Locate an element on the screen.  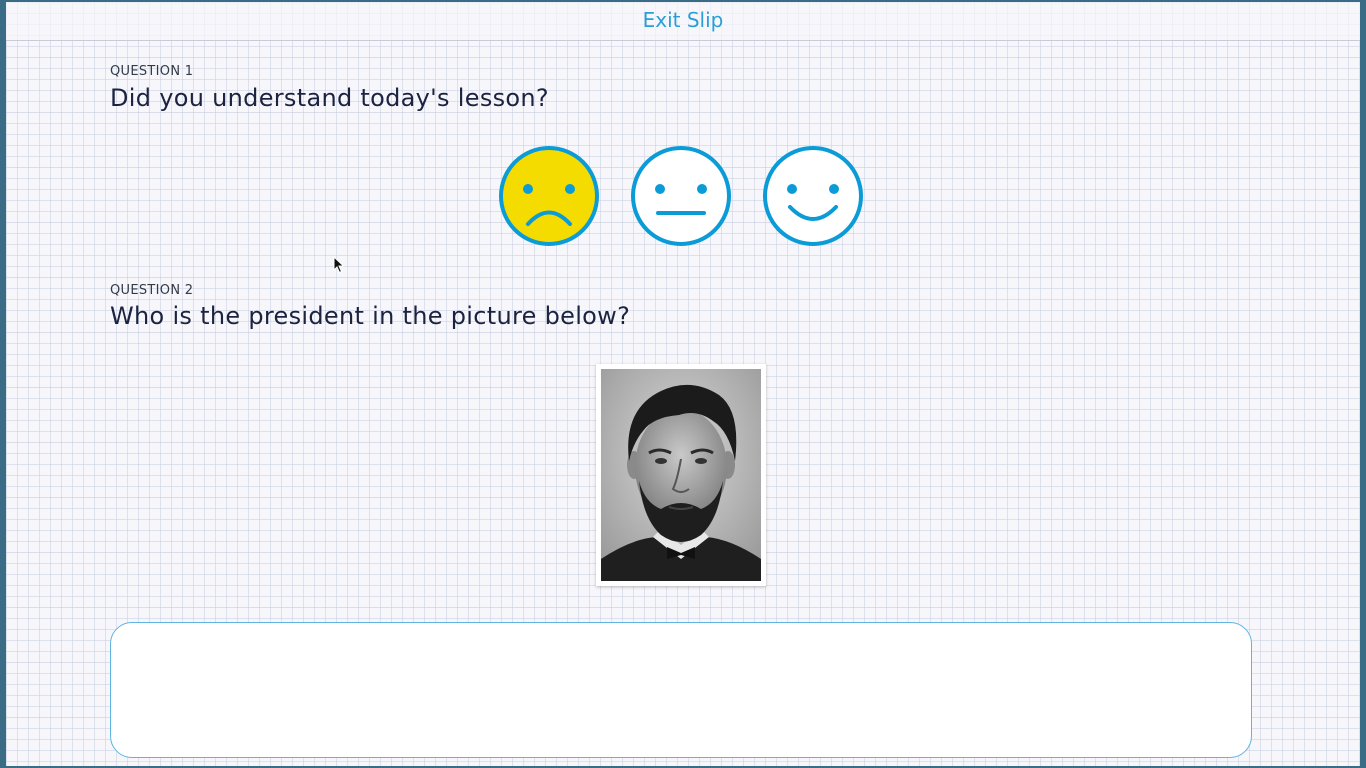
page-title: Exit Slip is located at coordinates (683, 20).